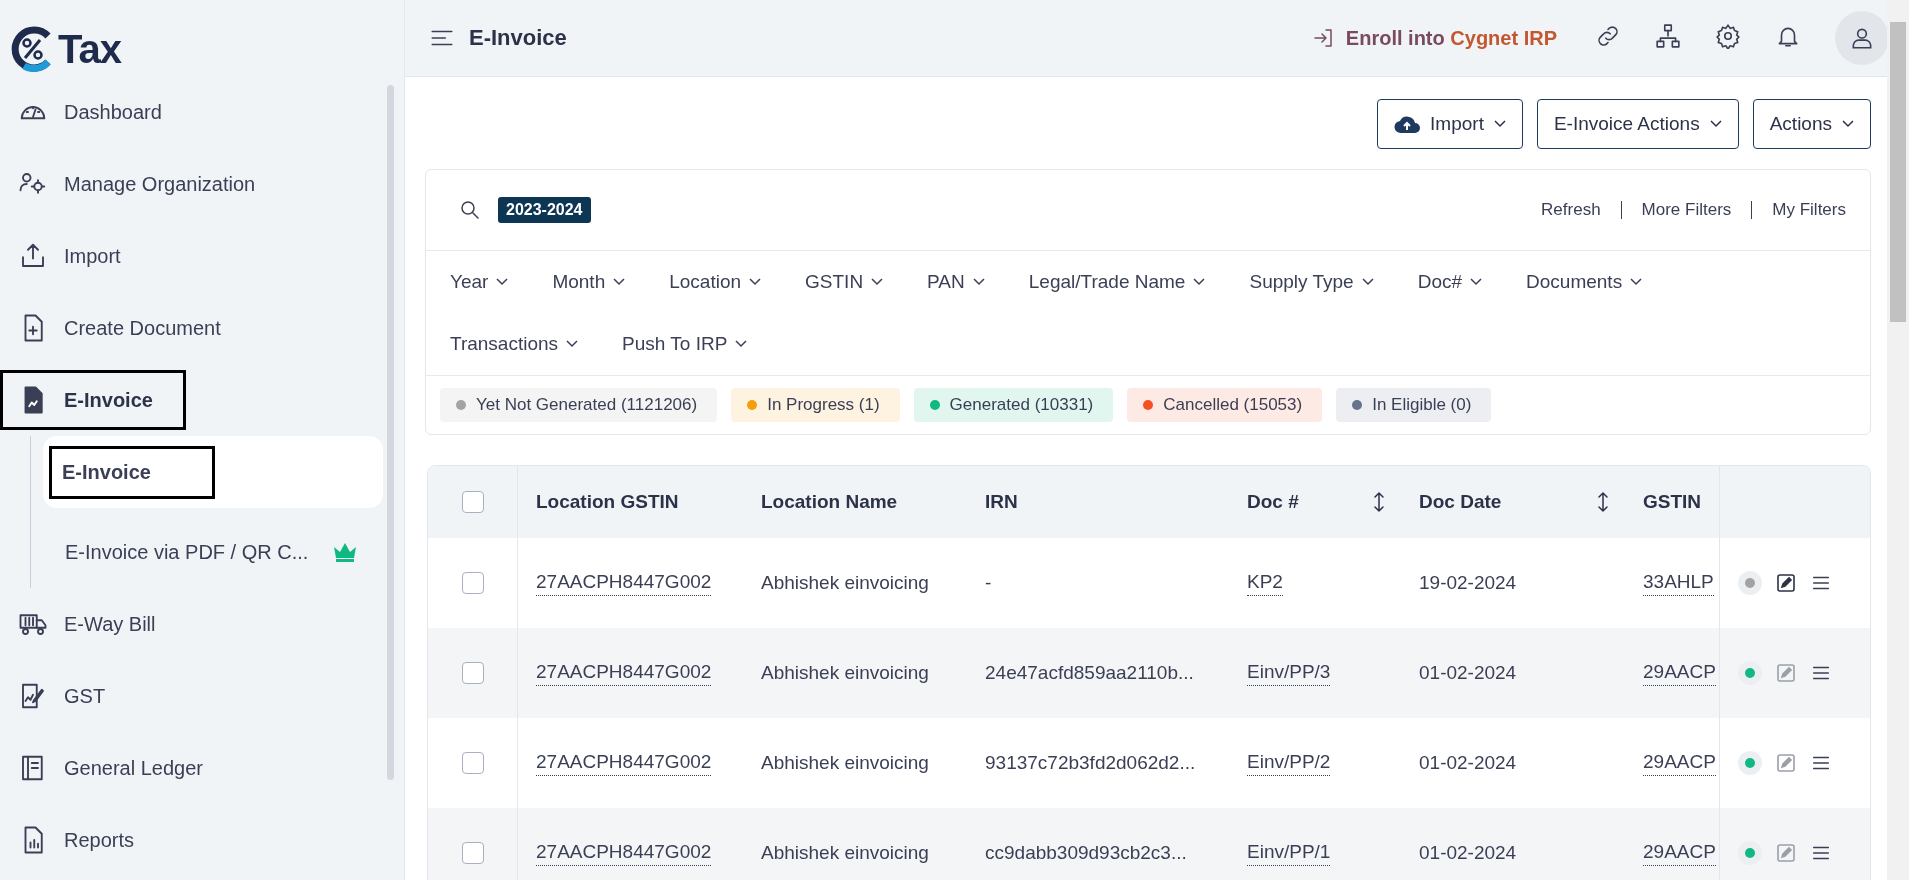 The height and width of the screenshot is (880, 1909). I want to click on column-header: GSTIN, so click(1672, 502).